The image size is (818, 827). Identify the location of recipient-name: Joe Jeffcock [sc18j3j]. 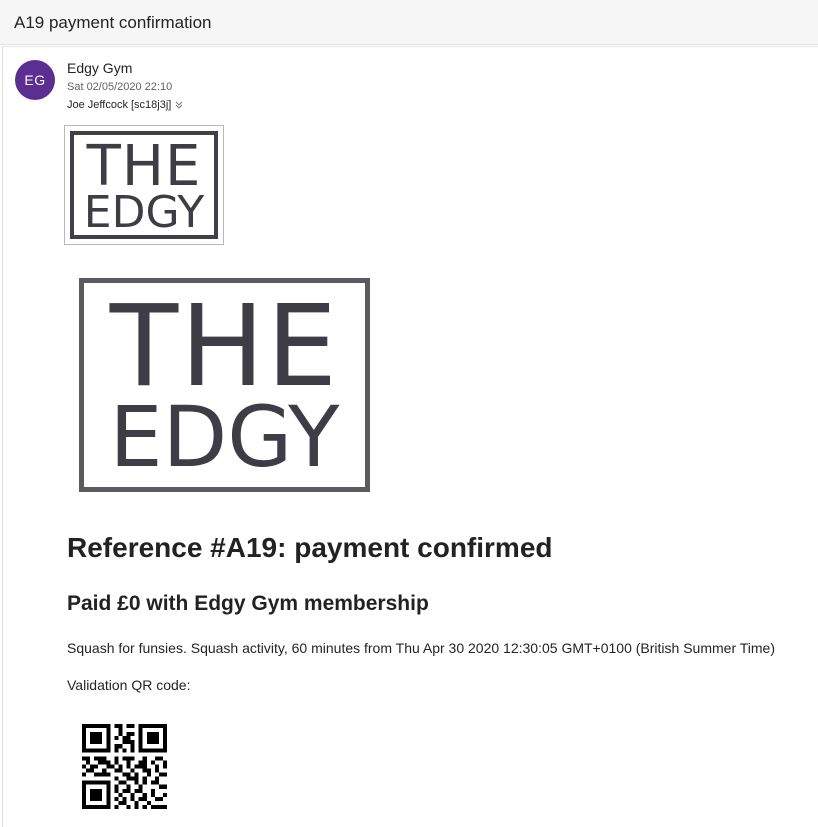
(119, 105).